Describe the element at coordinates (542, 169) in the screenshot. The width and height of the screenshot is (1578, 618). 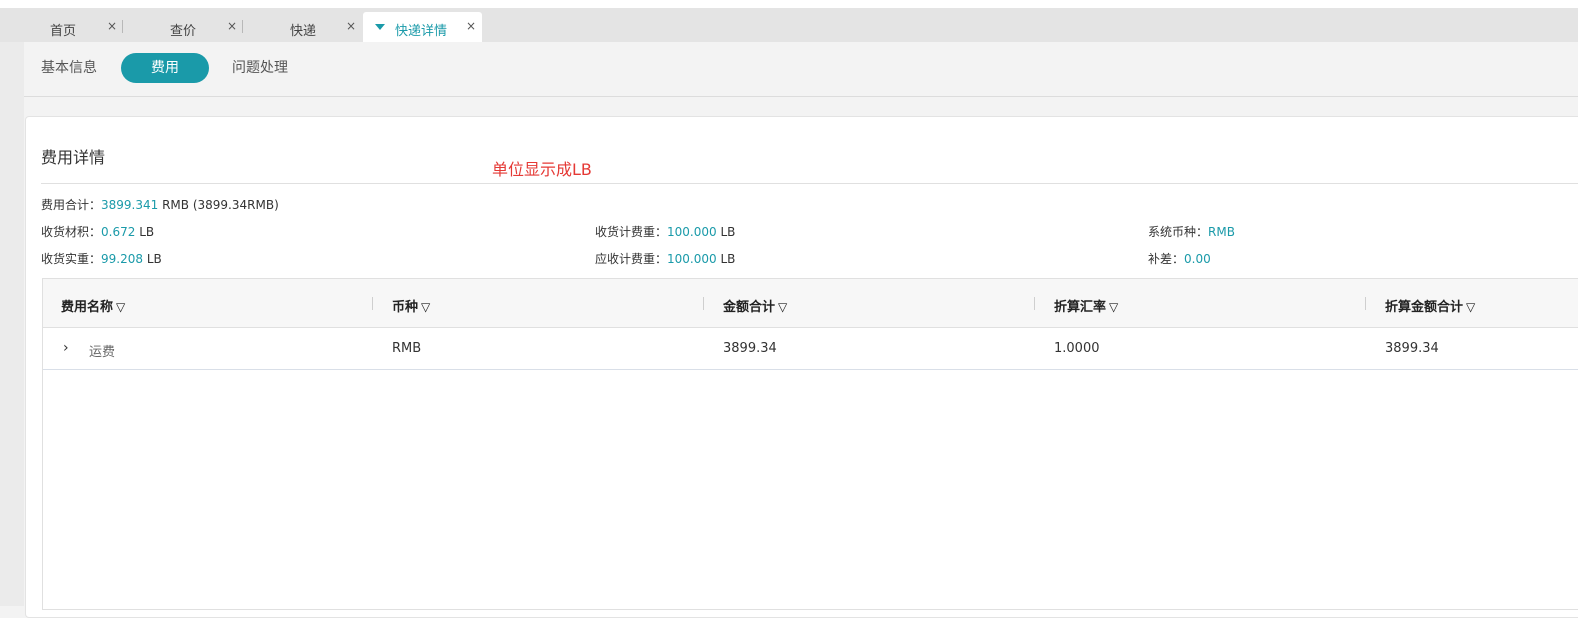
I see `annotation-note: 单位显示成LB` at that location.